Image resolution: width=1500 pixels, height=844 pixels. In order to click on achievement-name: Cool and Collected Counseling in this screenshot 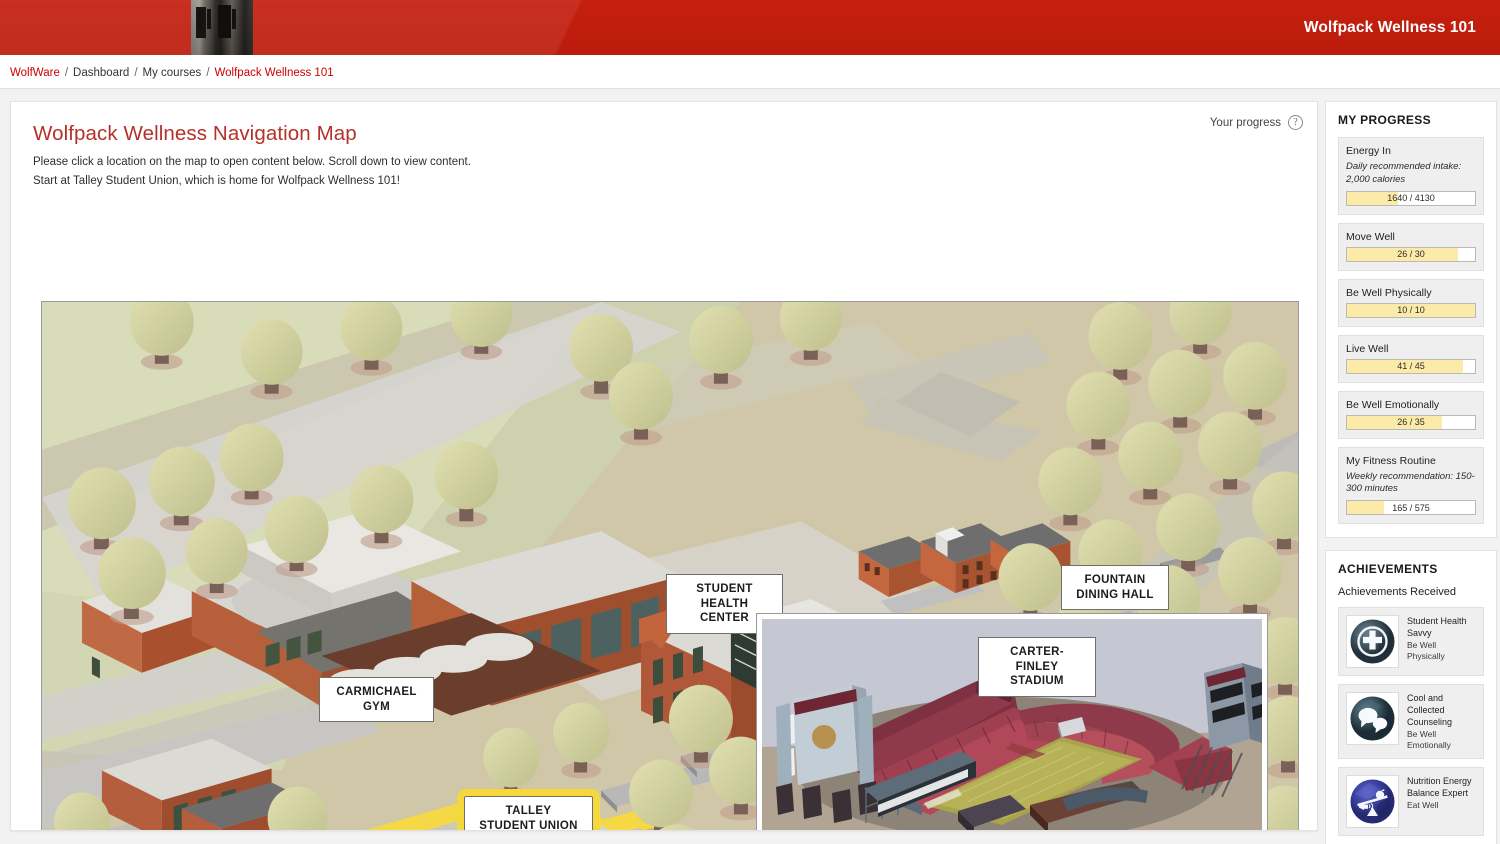, I will do `click(1430, 710)`.